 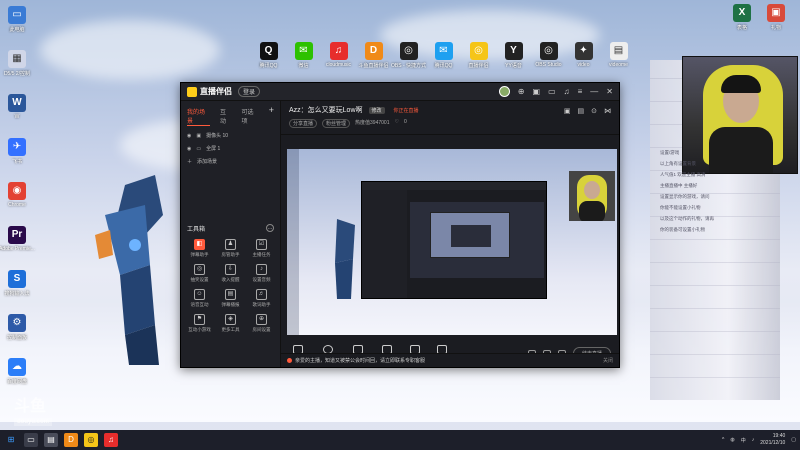 I want to click on tool-item: ♪ 设置音频, so click(x=261, y=273).